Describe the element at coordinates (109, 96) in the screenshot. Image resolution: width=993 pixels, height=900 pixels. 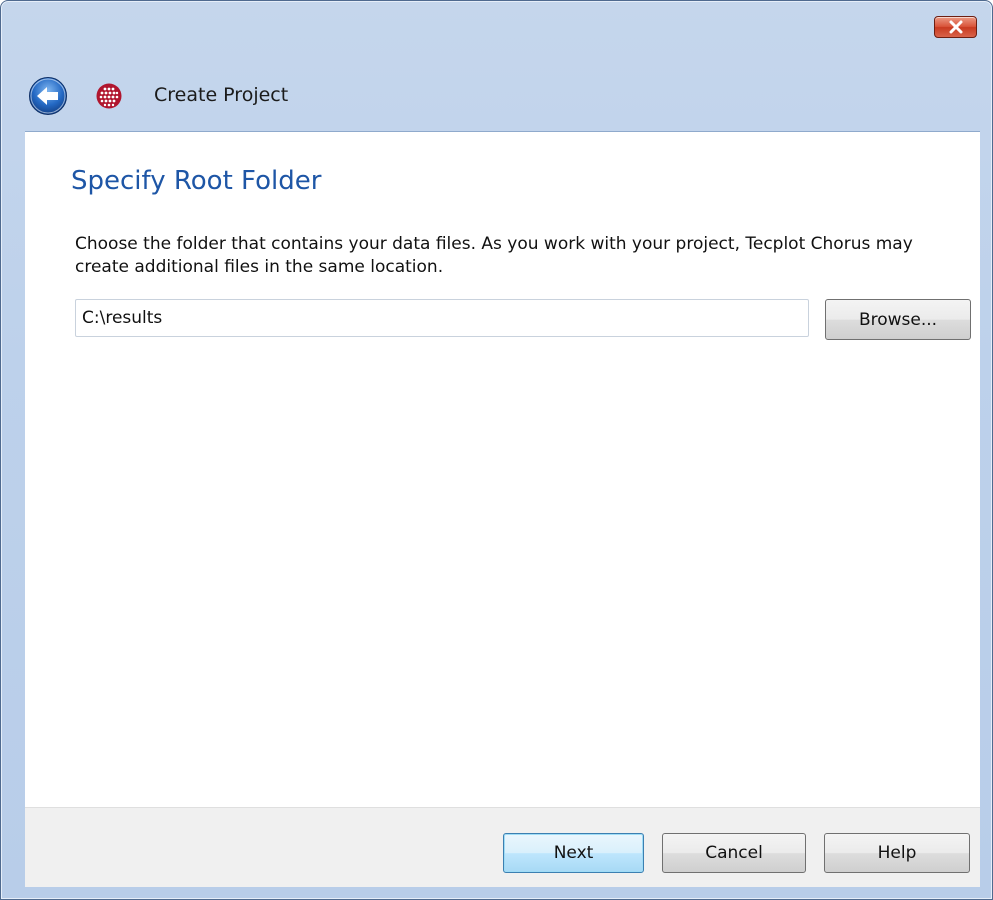
I see `tecplot-chorus-logo` at that location.